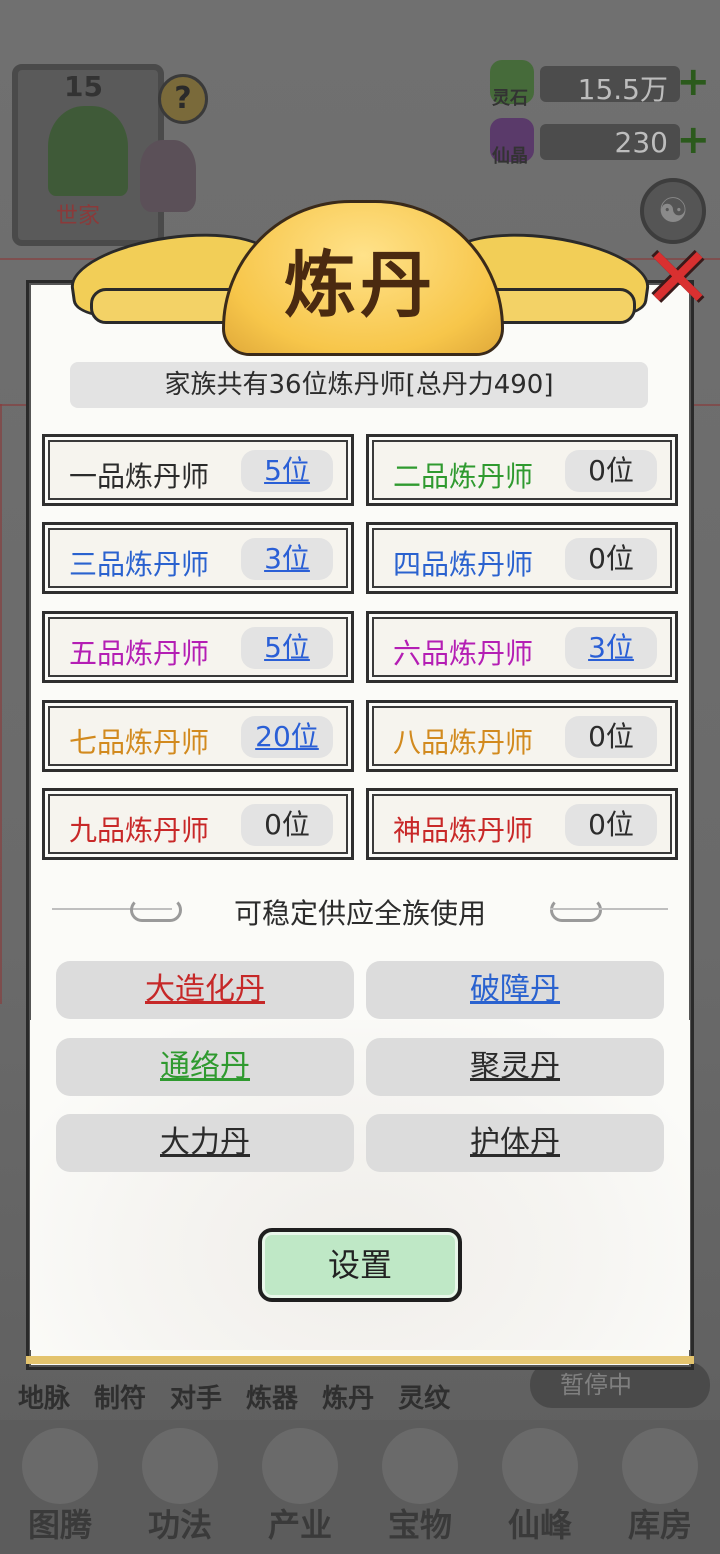 The width and height of the screenshot is (720, 1554). I want to click on nav-industry: 产业, so click(300, 1487).